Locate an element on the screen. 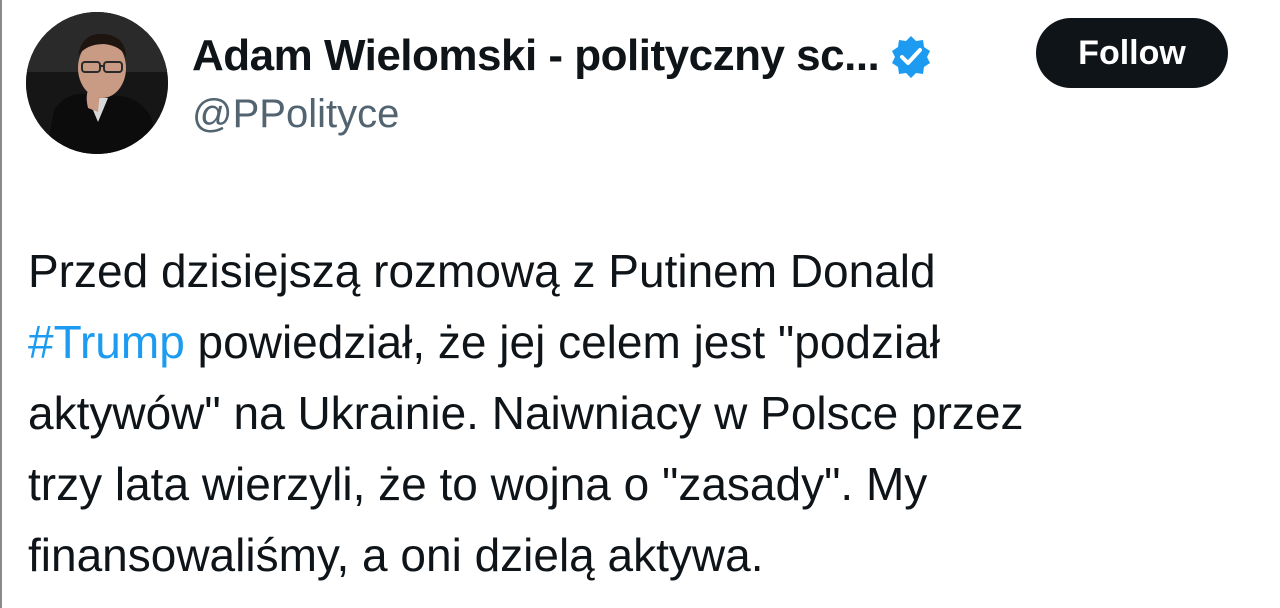 This screenshot has height=608, width=1280. avatar-photo is located at coordinates (97, 83).